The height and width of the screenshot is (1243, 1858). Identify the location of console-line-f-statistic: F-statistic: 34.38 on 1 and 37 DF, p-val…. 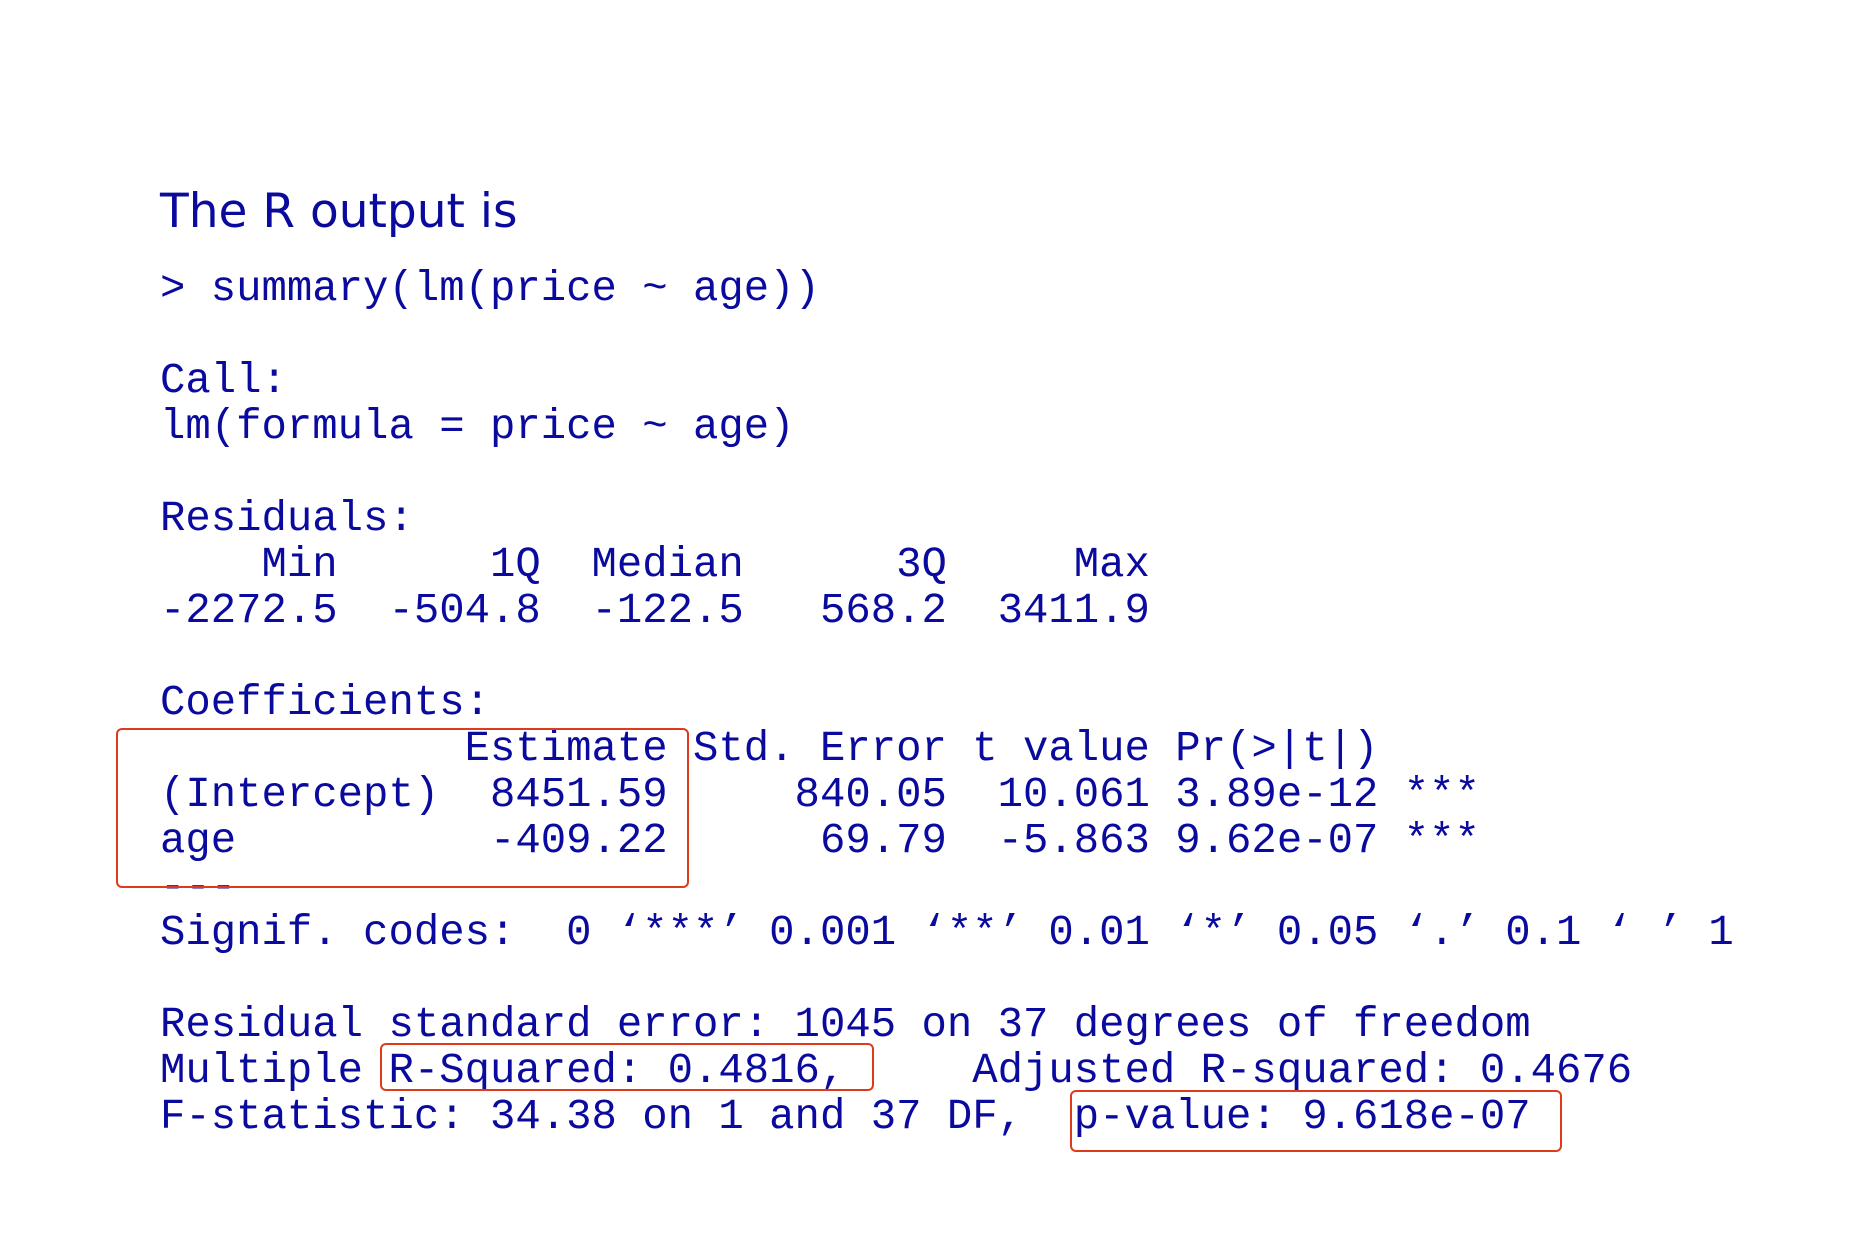
(845, 1117).